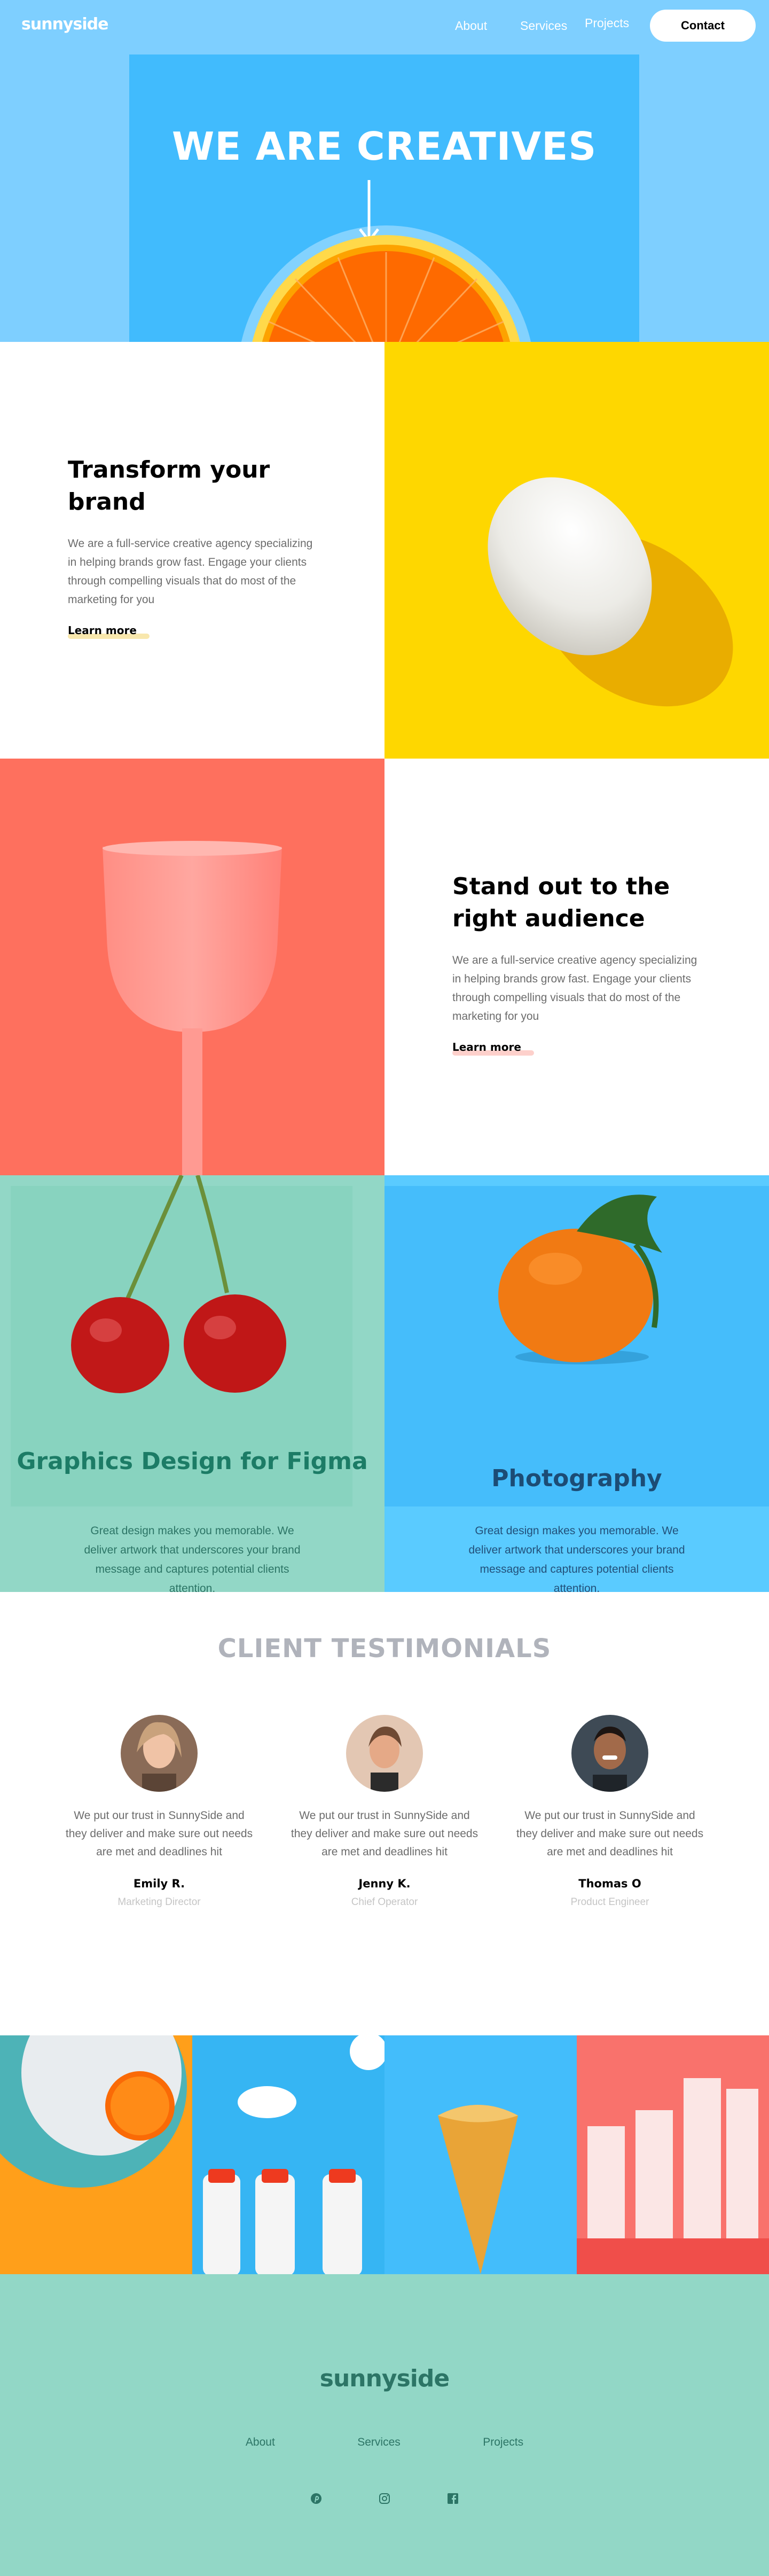 The image size is (769, 2576). I want to click on footer-links: About Services Projects, so click(384, 2442).